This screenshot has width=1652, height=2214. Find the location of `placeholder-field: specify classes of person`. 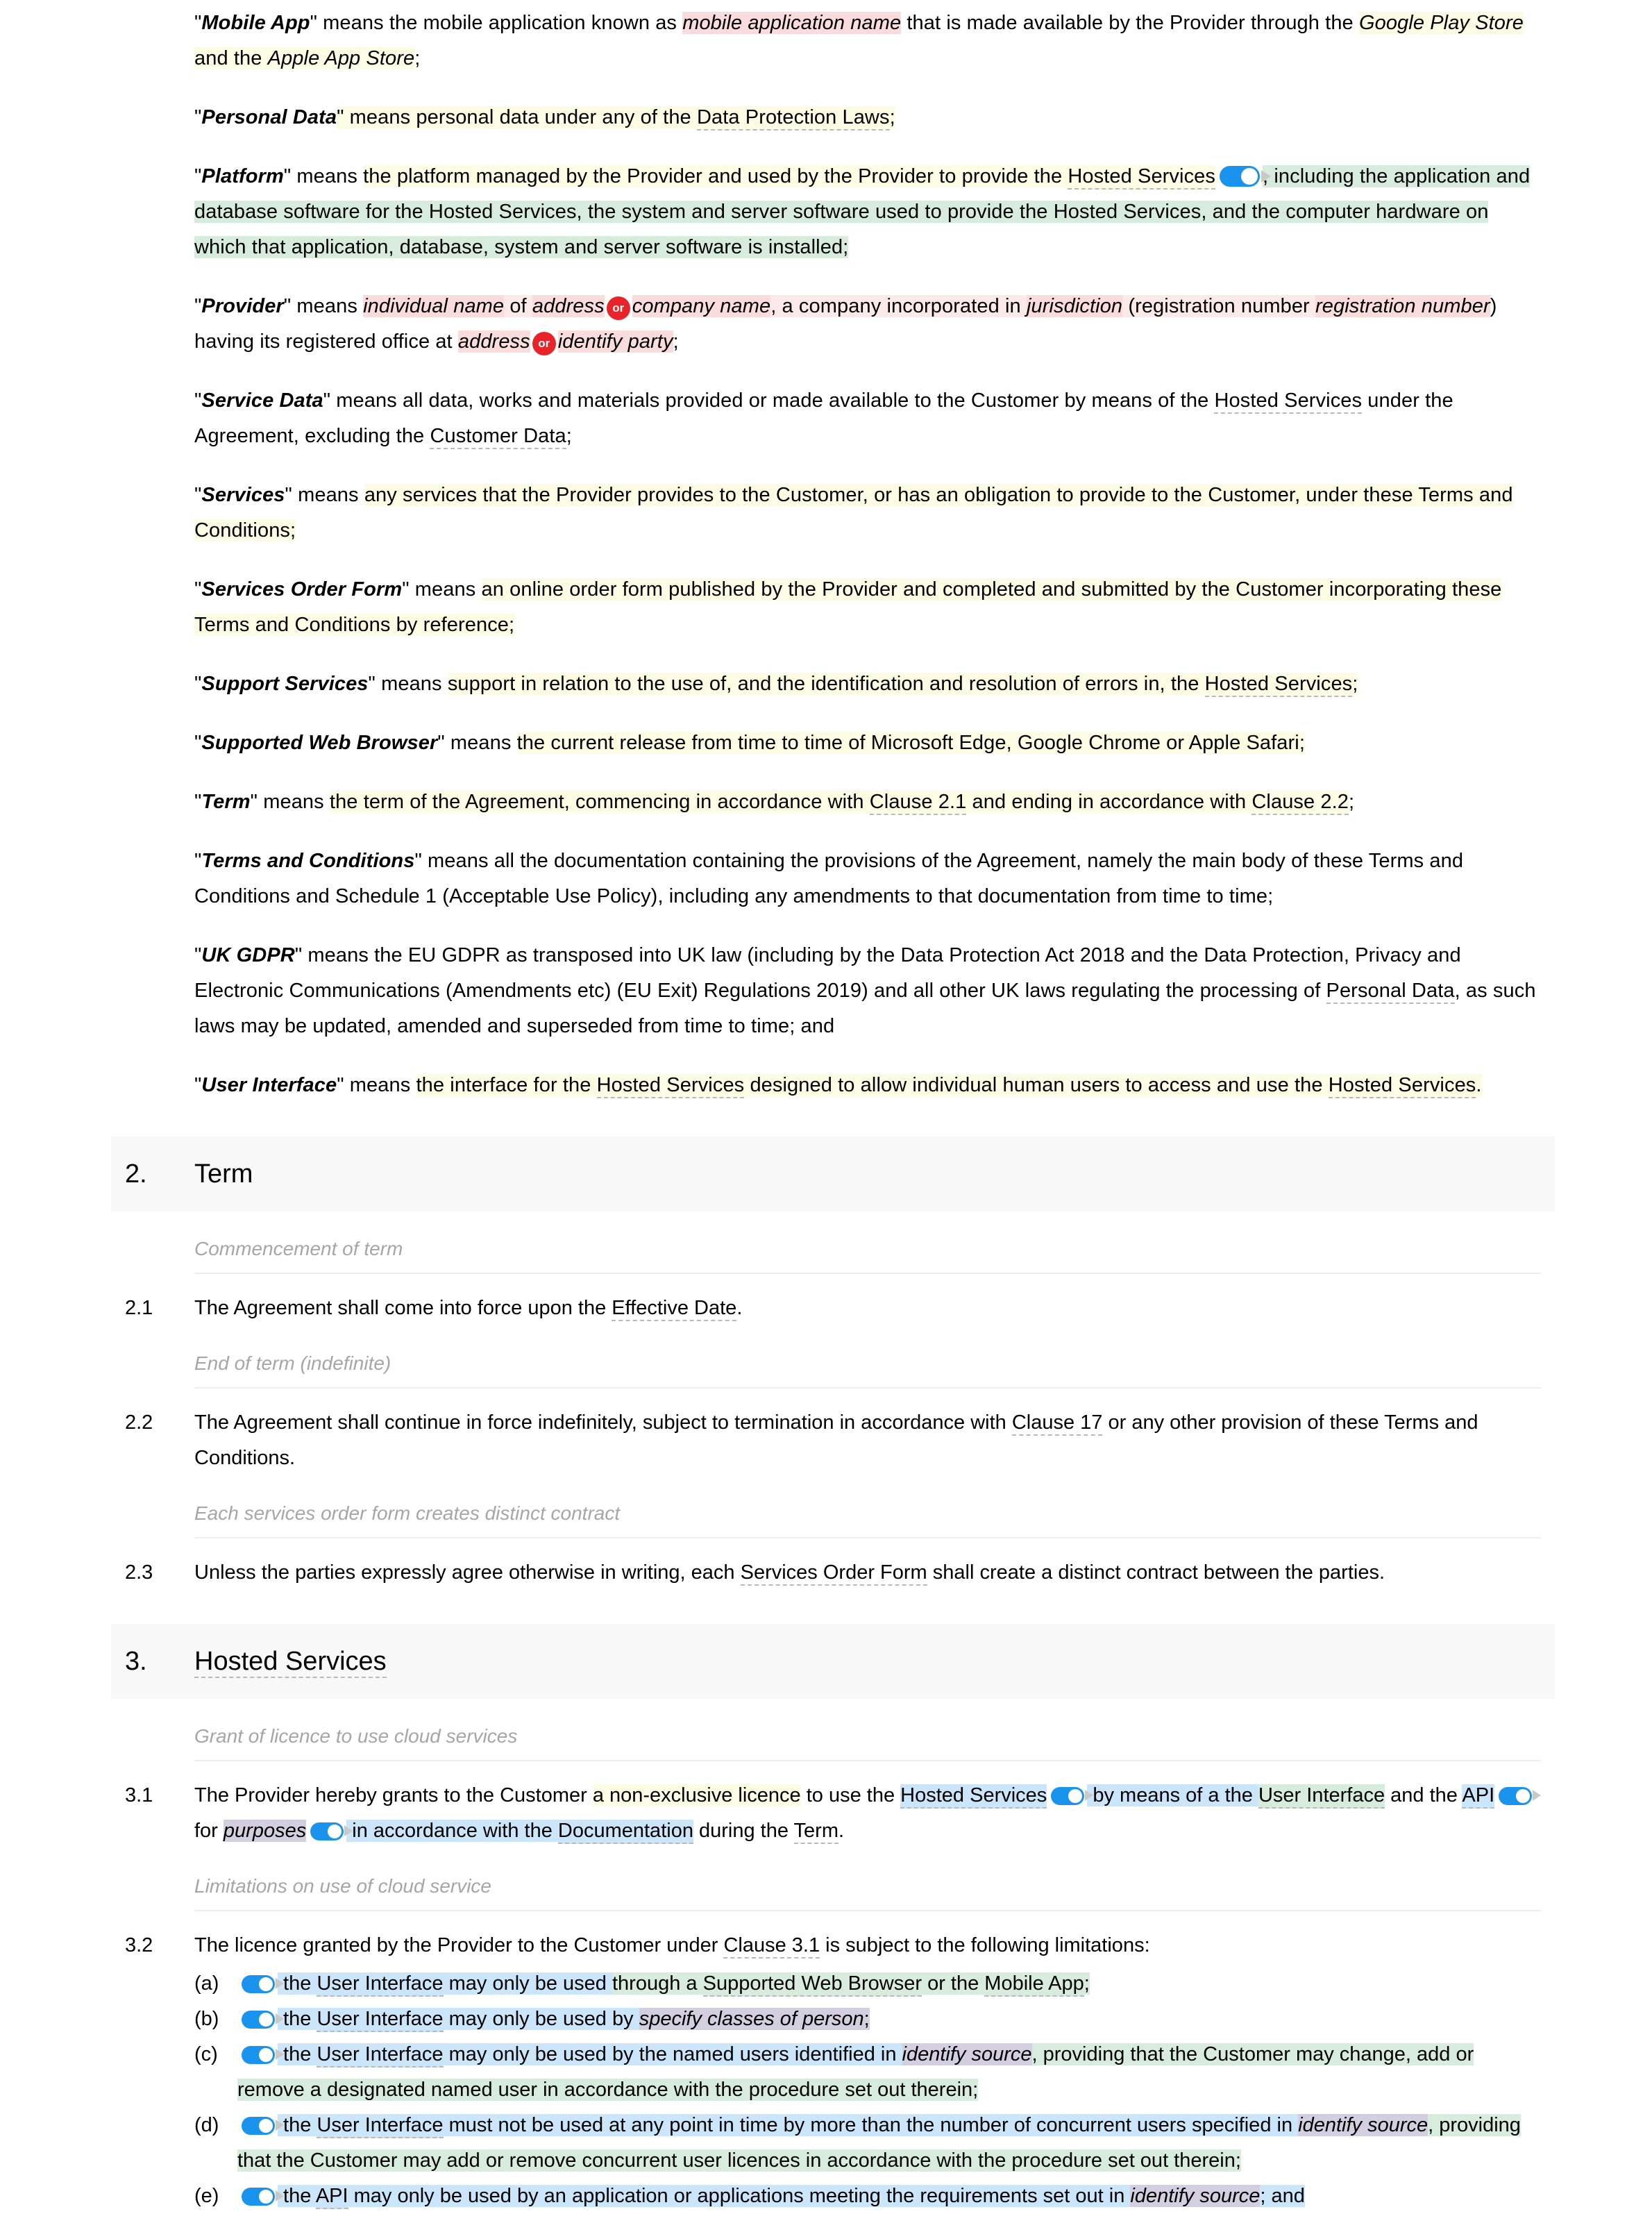

placeholder-field: specify classes of person is located at coordinates (751, 2019).